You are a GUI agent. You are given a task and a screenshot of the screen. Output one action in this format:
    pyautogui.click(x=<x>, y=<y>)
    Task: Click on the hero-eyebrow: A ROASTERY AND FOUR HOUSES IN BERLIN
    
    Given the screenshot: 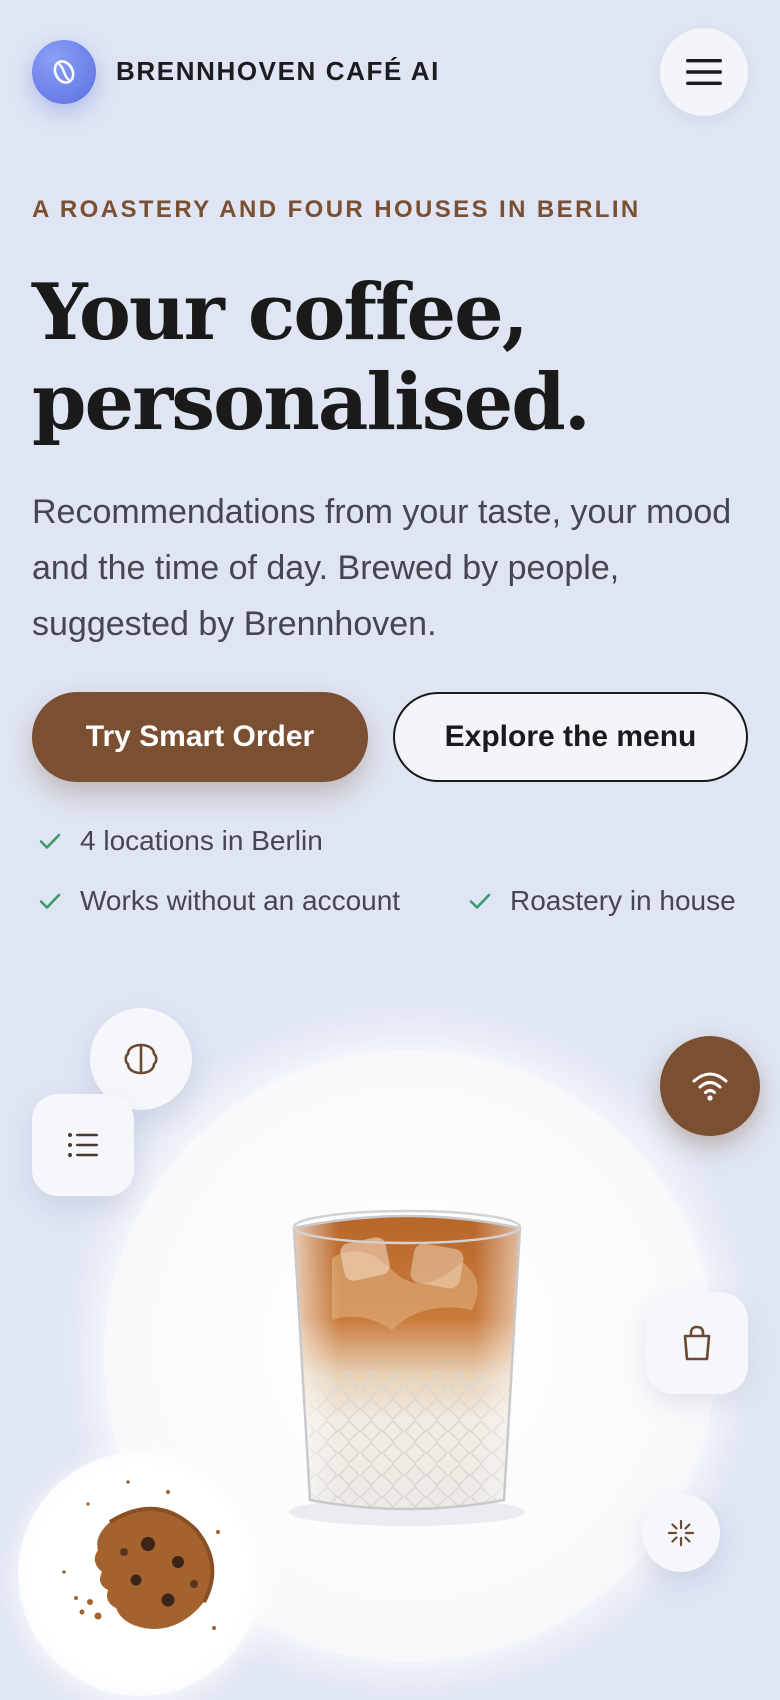 What is the action you would take?
    pyautogui.click(x=336, y=209)
    